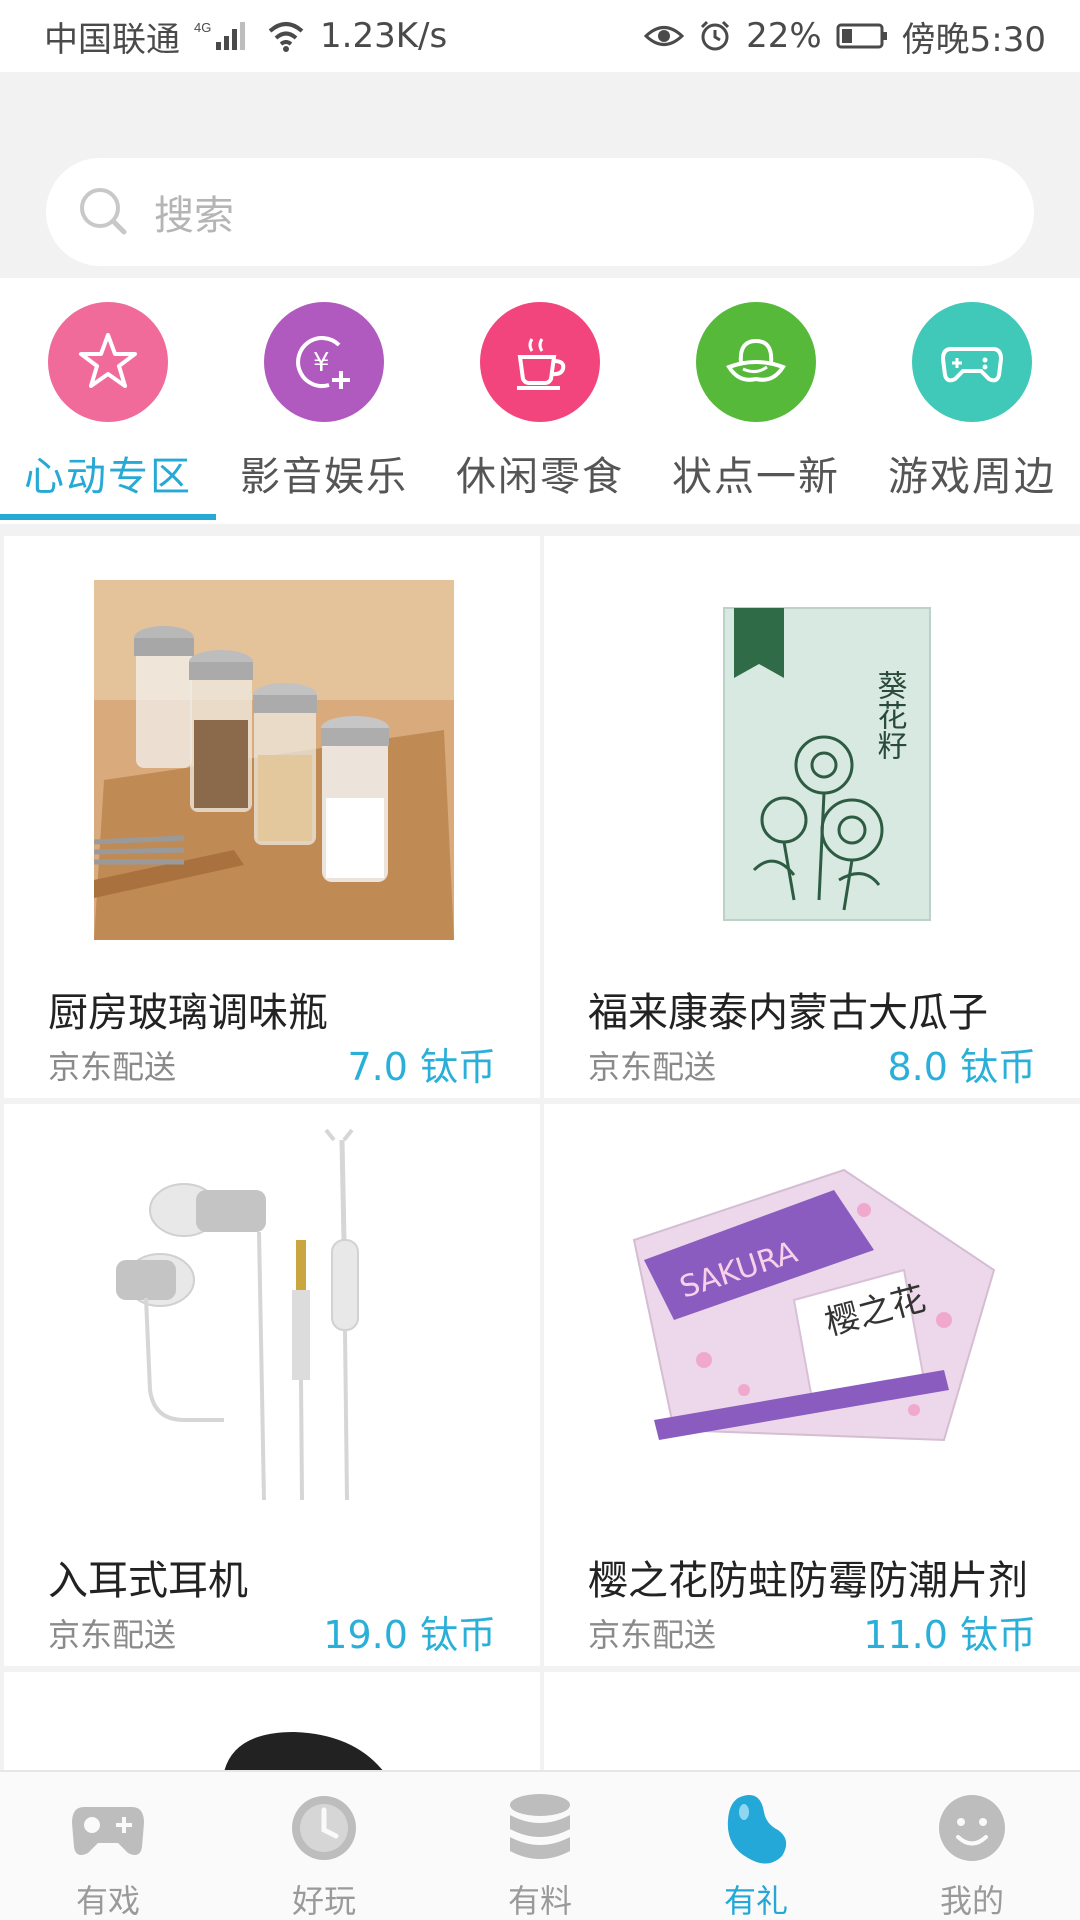 The height and width of the screenshot is (1920, 1080). I want to click on tab-heart-zone: 心动专区, so click(108, 401).